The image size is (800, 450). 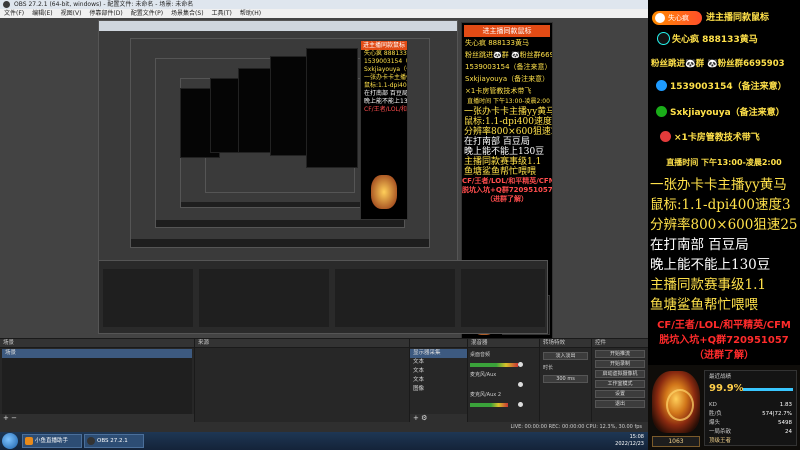 I want to click on mixer-track-name: 麦克风/Aux, so click(x=483, y=375).